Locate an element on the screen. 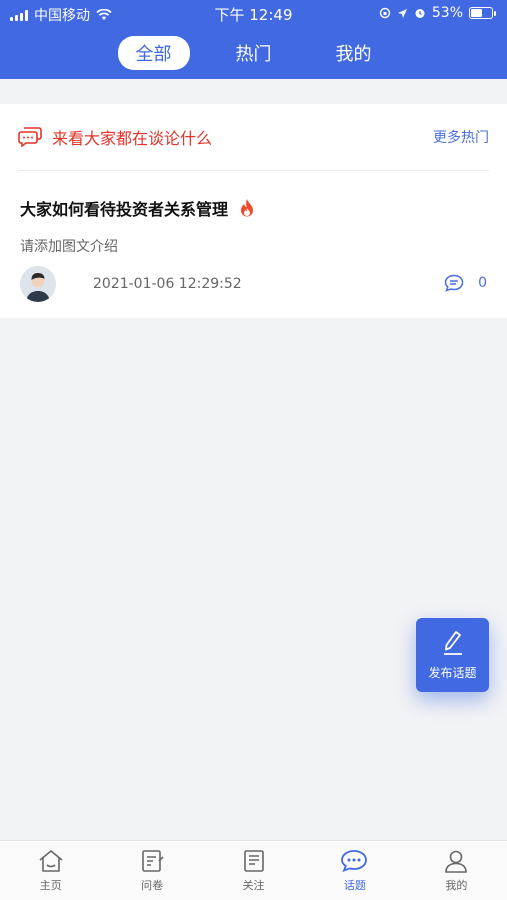 The image size is (507, 900). comment-button: 0 is located at coordinates (465, 283).